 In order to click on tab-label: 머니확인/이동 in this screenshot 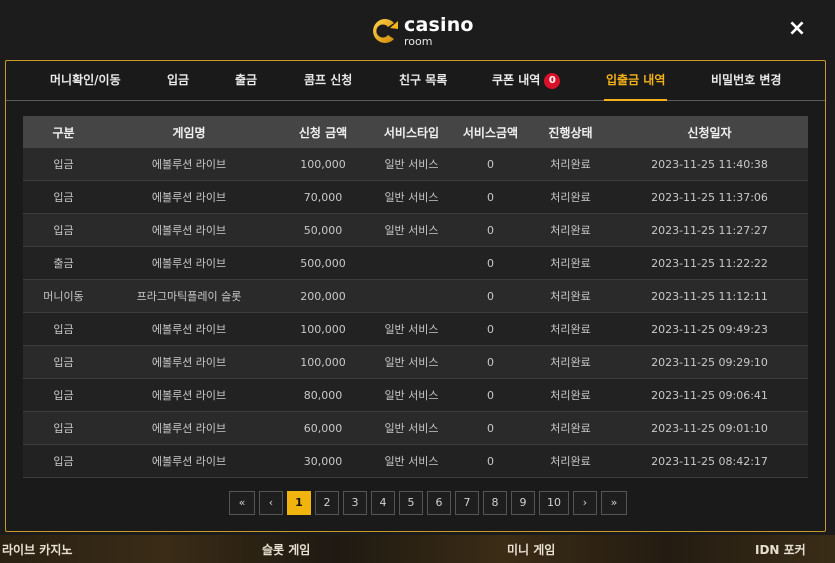, I will do `click(85, 80)`.